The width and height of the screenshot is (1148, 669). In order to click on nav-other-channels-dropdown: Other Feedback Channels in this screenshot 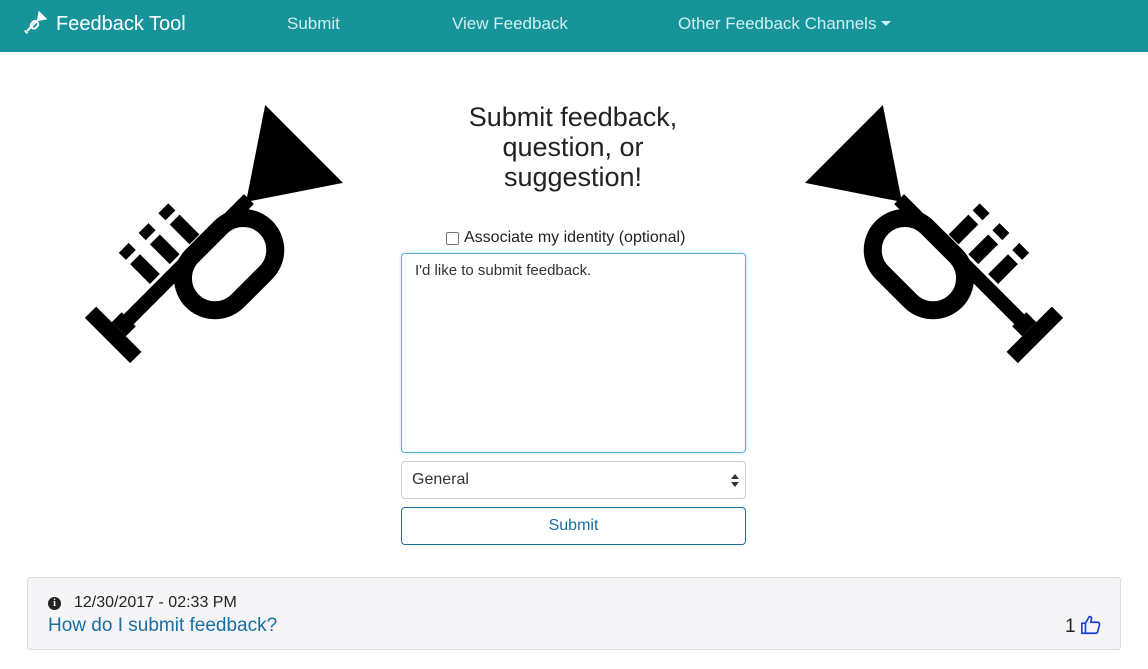, I will do `click(785, 24)`.